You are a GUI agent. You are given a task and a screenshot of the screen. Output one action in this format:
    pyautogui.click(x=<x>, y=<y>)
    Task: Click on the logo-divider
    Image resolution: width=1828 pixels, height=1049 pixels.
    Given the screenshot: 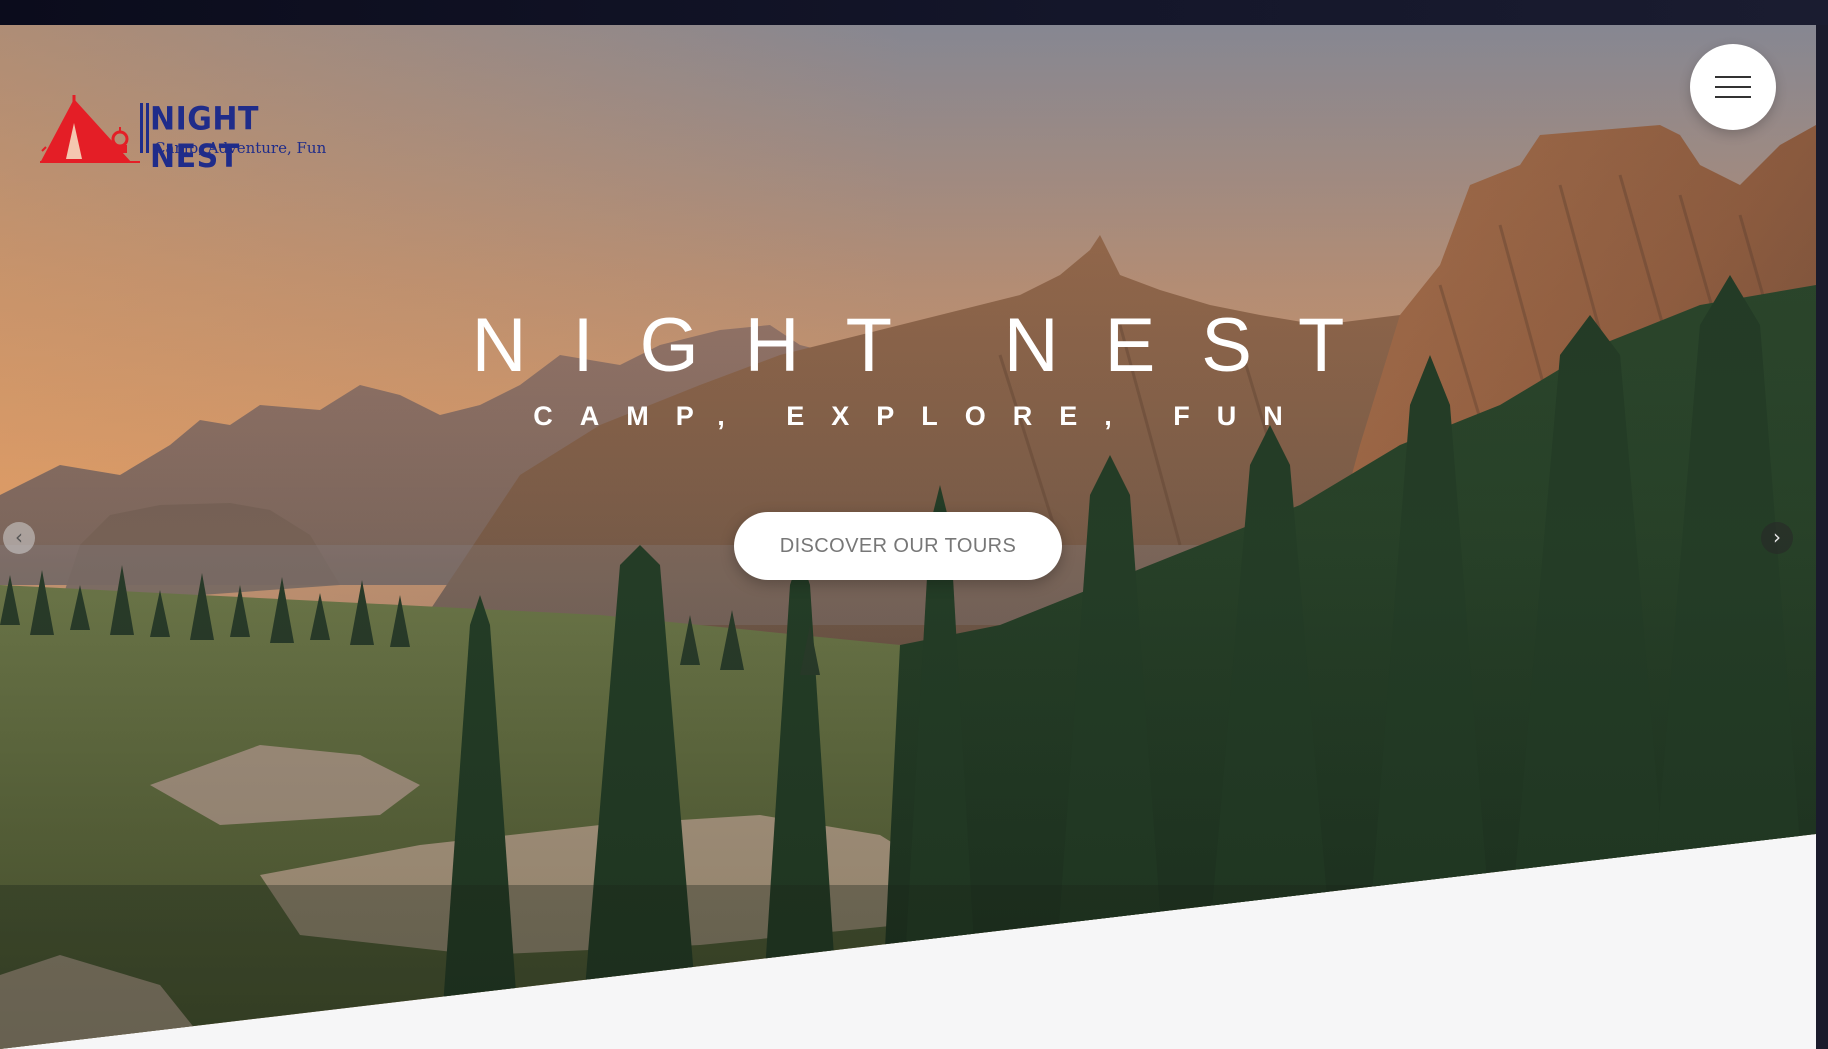 What is the action you would take?
    pyautogui.click(x=144, y=128)
    